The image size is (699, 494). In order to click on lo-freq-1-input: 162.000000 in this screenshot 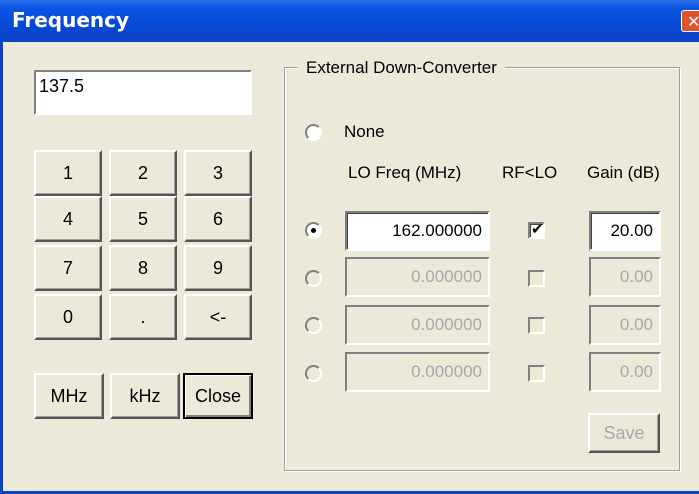, I will do `click(417, 231)`.